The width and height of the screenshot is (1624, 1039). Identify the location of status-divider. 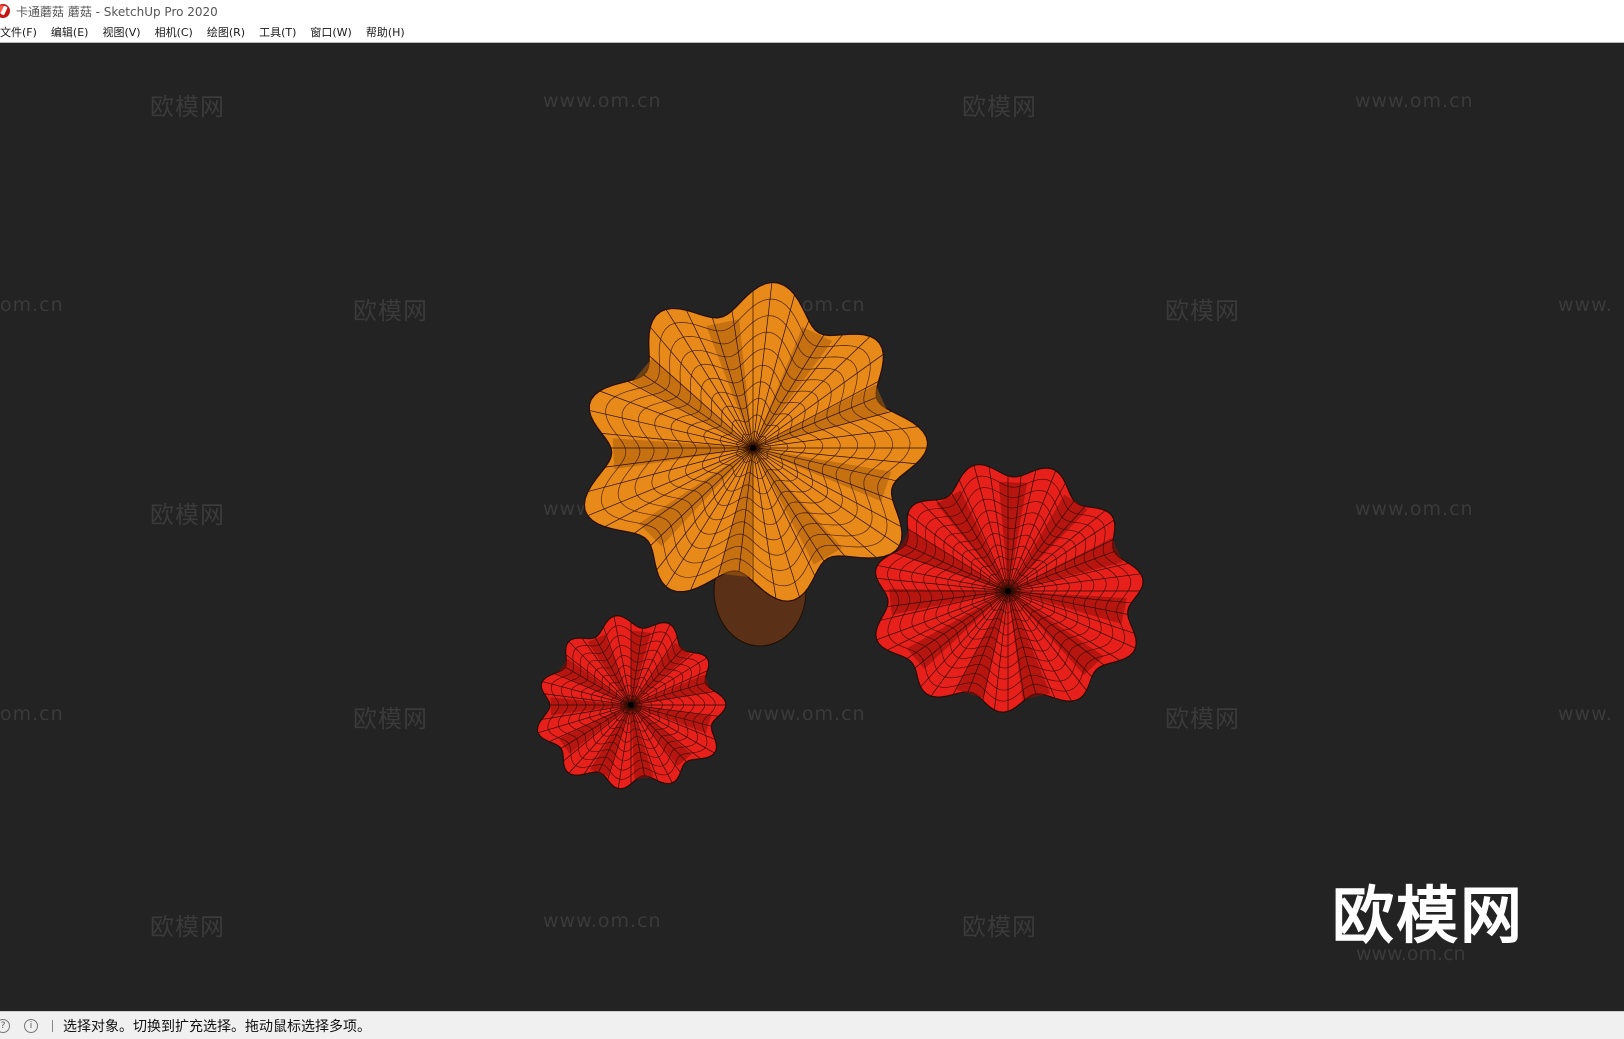
(52, 1025).